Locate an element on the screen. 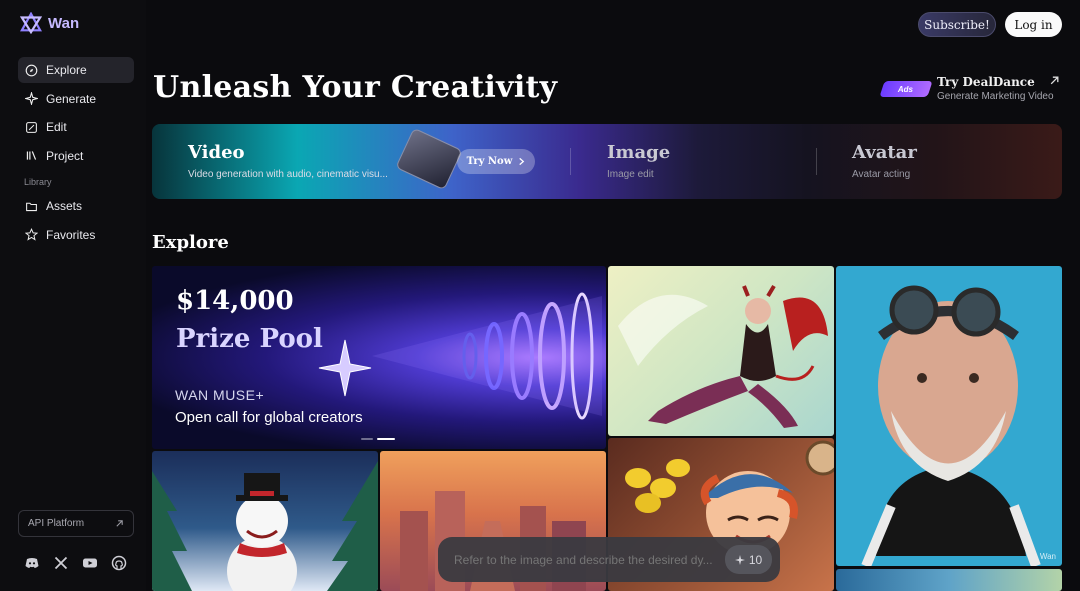 The height and width of the screenshot is (591, 1080). sidebar-item-label: Generate is located at coordinates (71, 98).